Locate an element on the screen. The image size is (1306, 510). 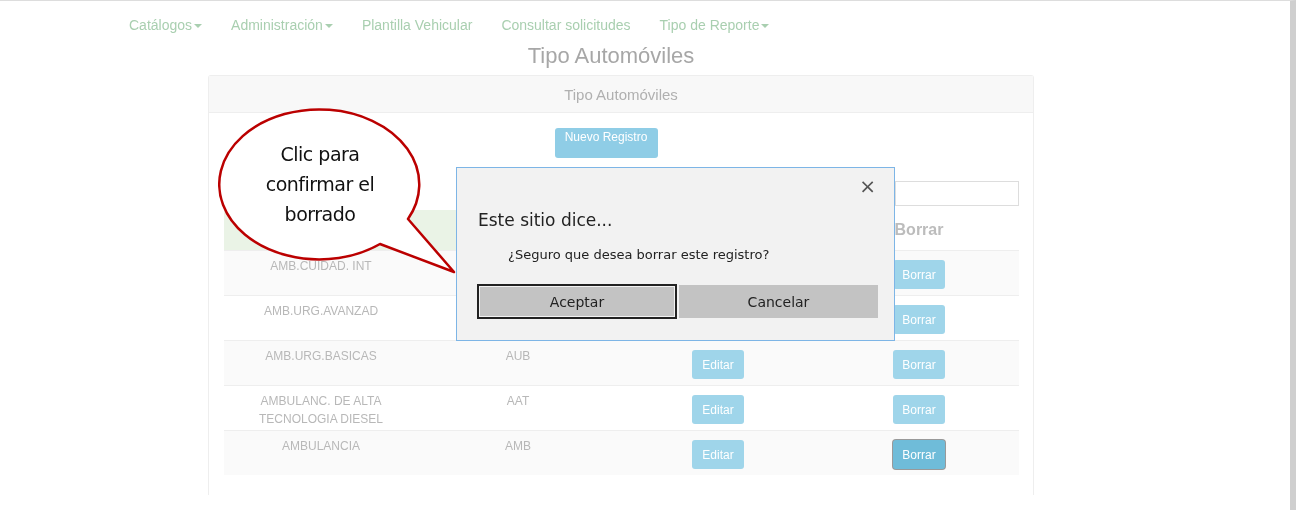
column-header: Borrar is located at coordinates (919, 230).